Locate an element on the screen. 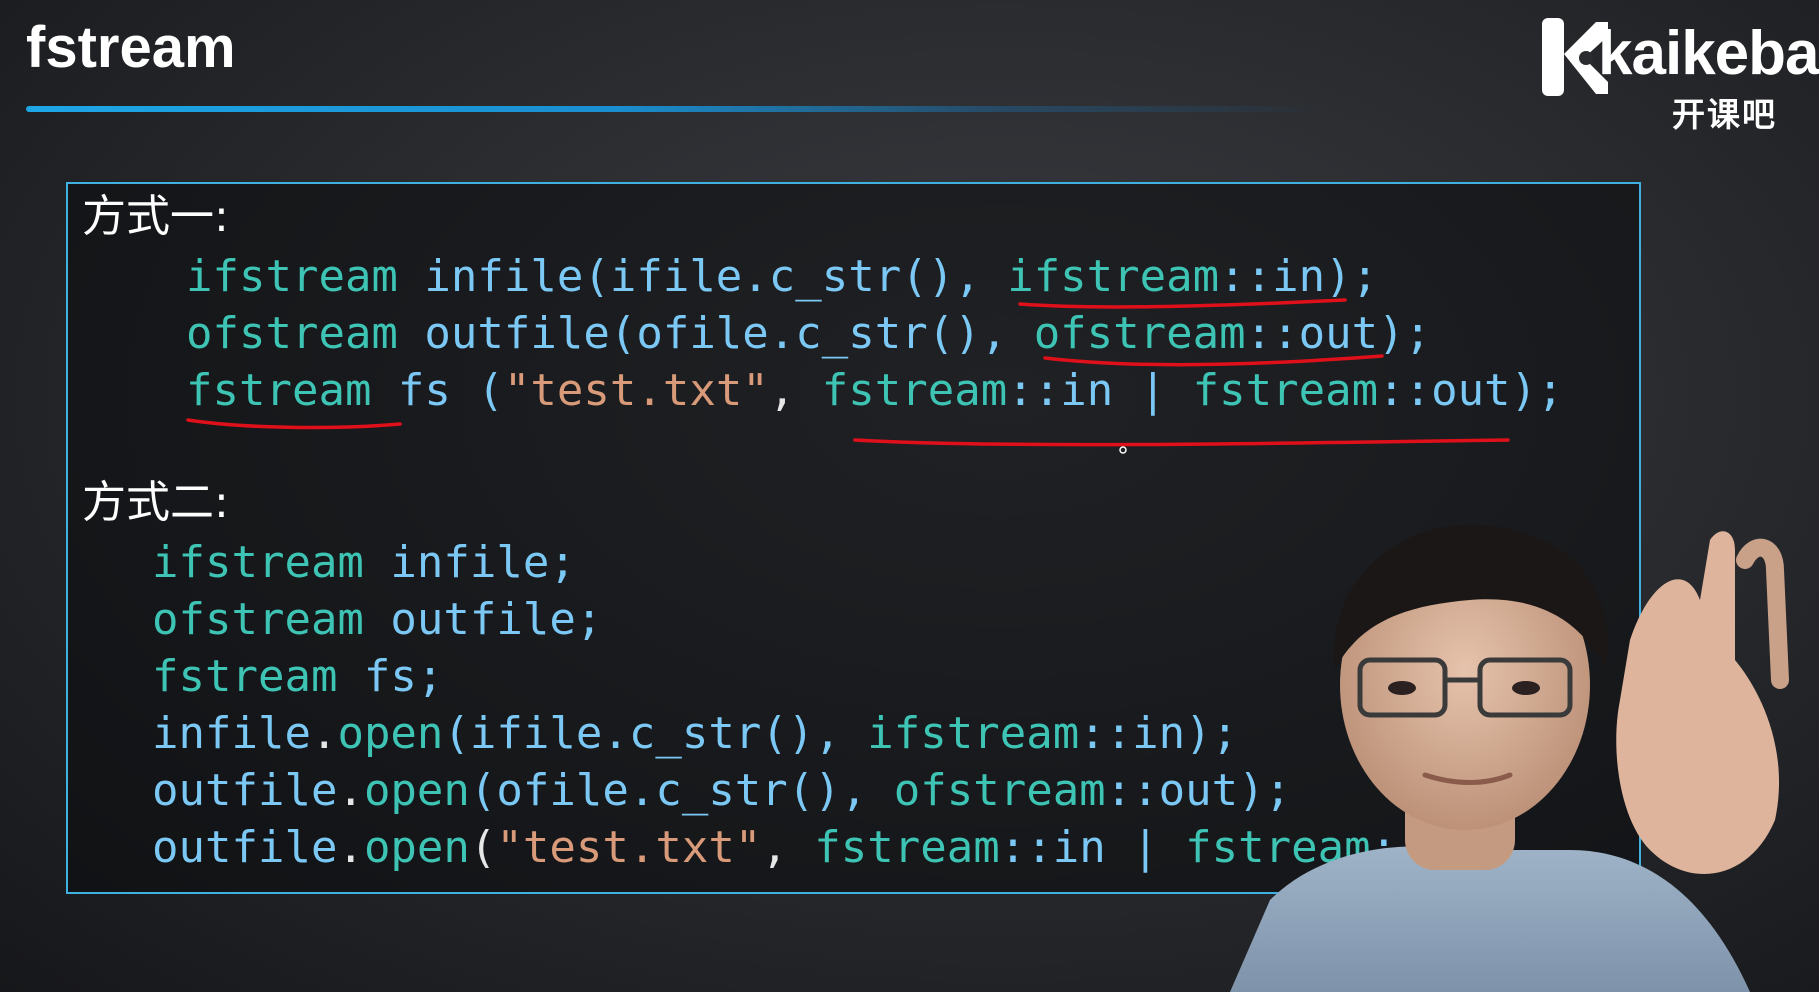 The image size is (1819, 992). code-punct: ( is located at coordinates (483, 847).